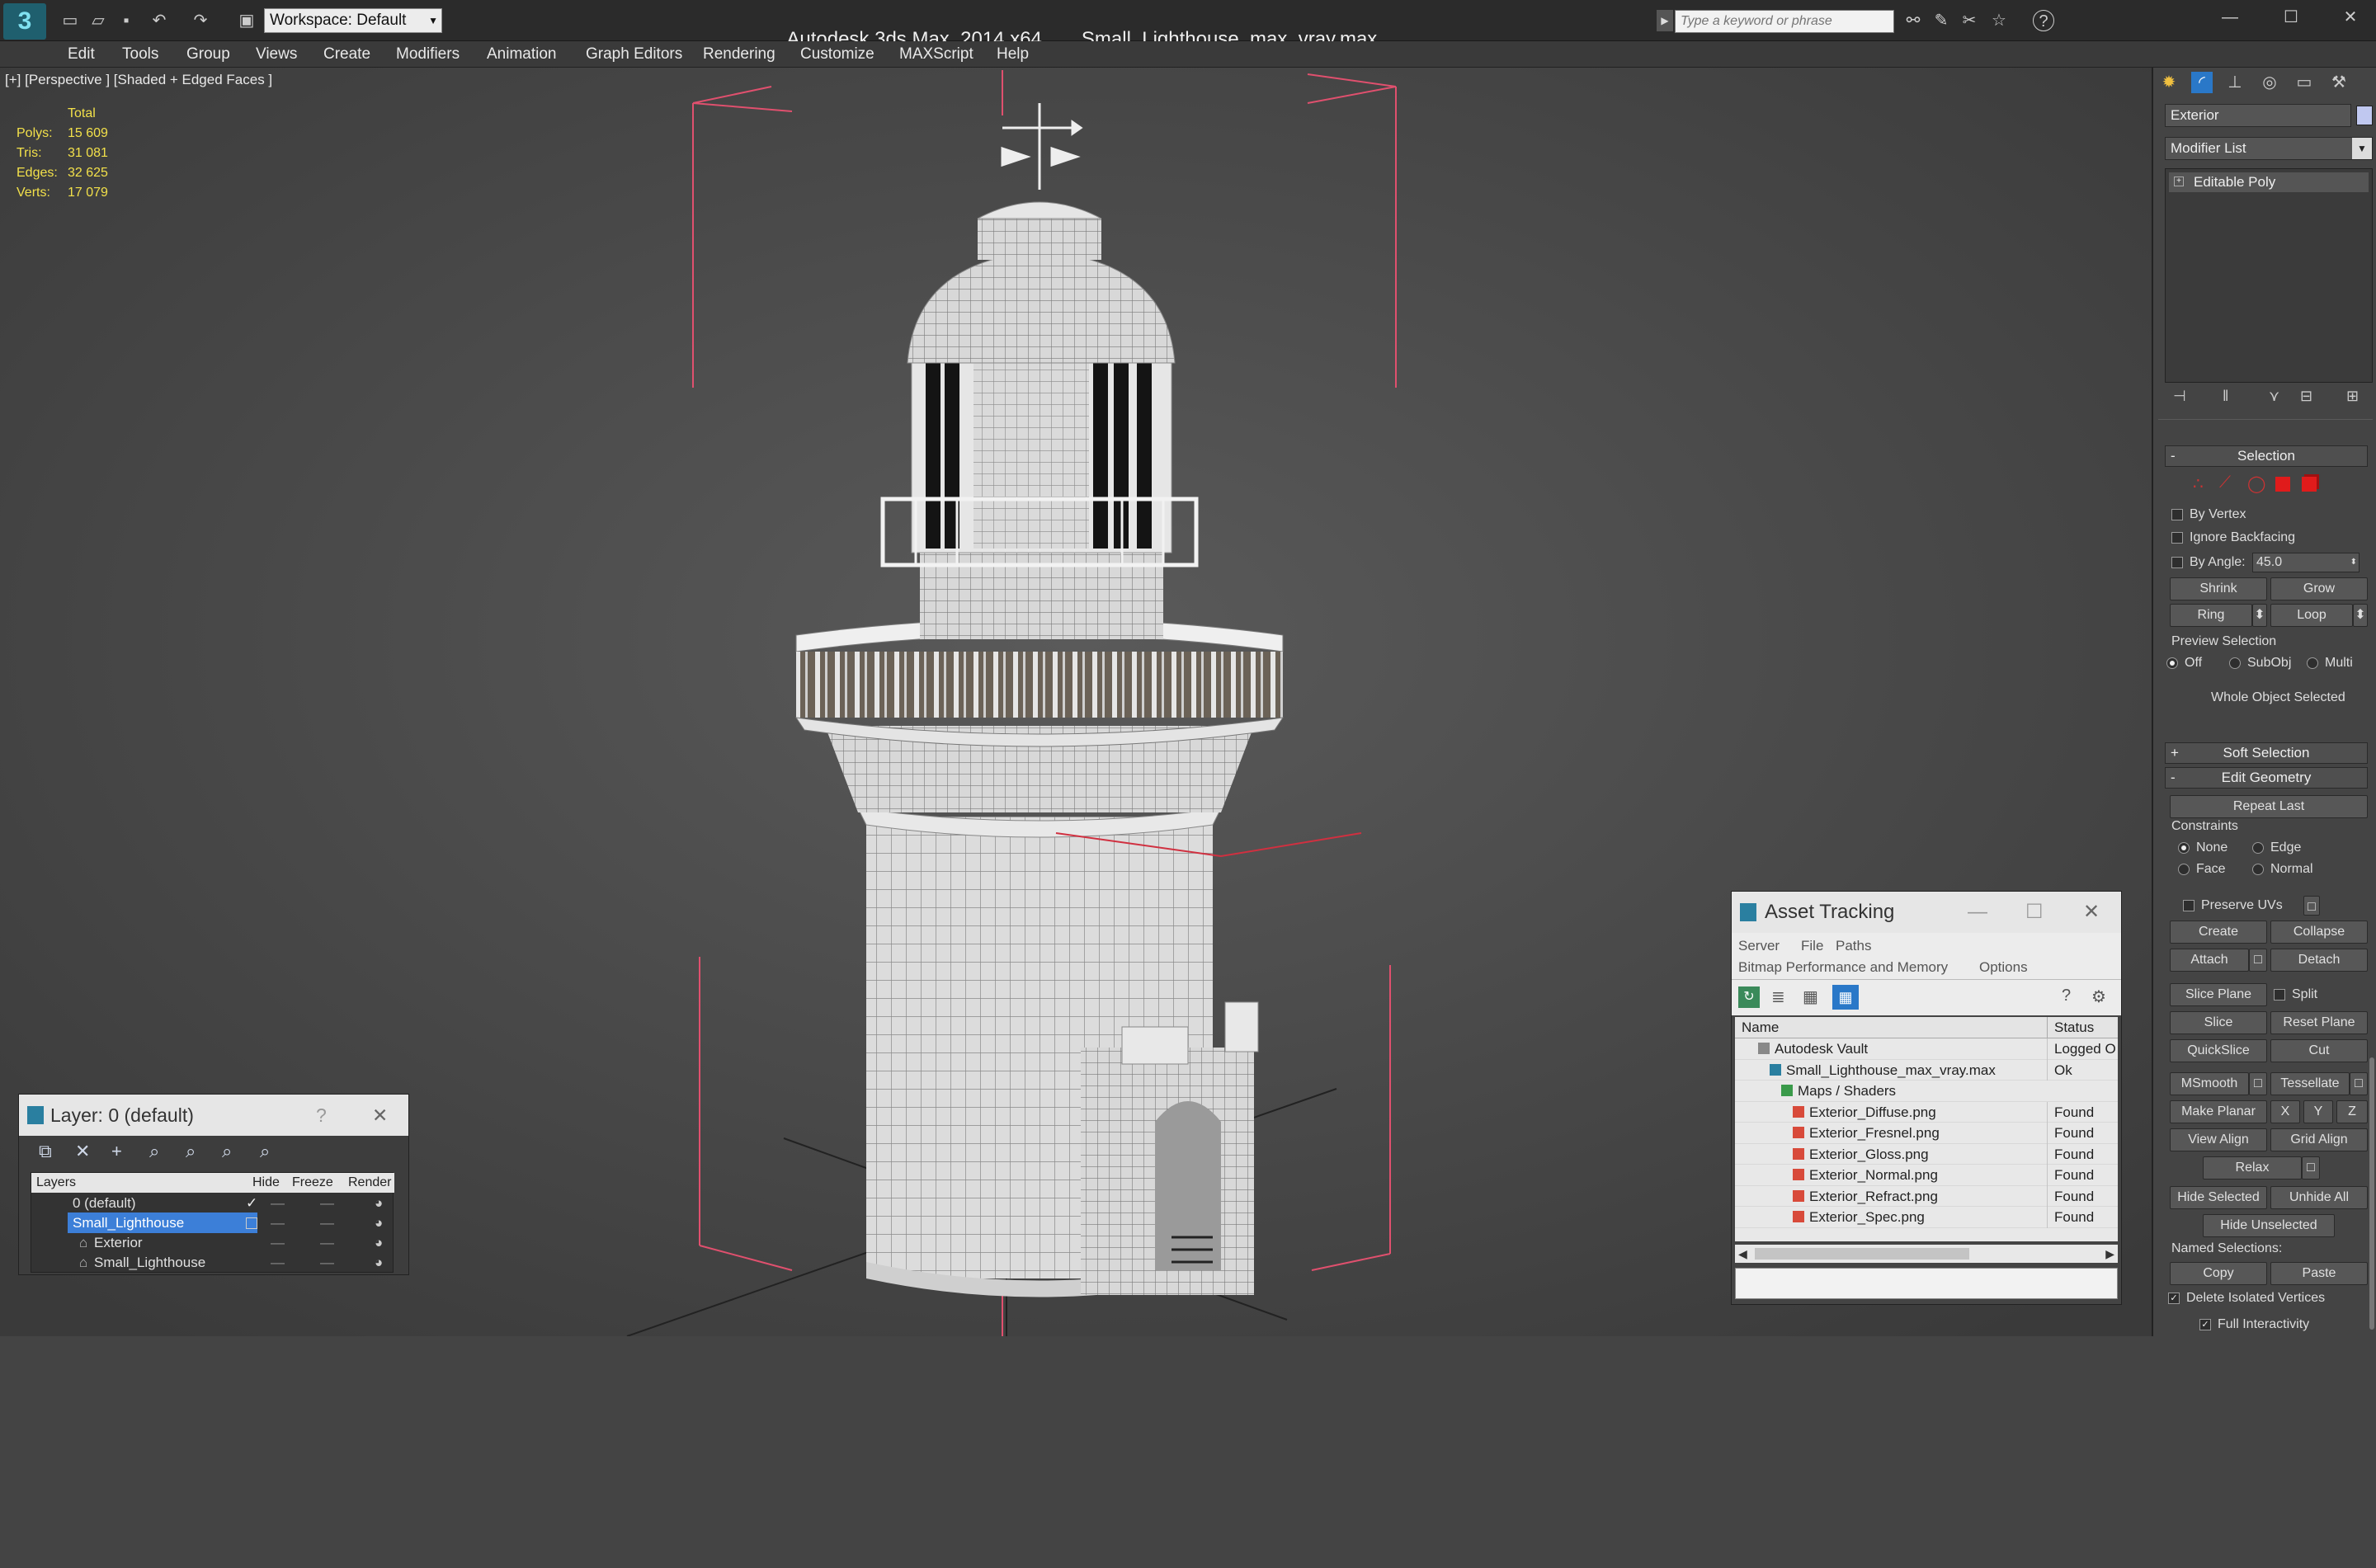 Image resolution: width=2376 pixels, height=1568 pixels. What do you see at coordinates (2174, 1298) in the screenshot?
I see `checkbox: ✓` at bounding box center [2174, 1298].